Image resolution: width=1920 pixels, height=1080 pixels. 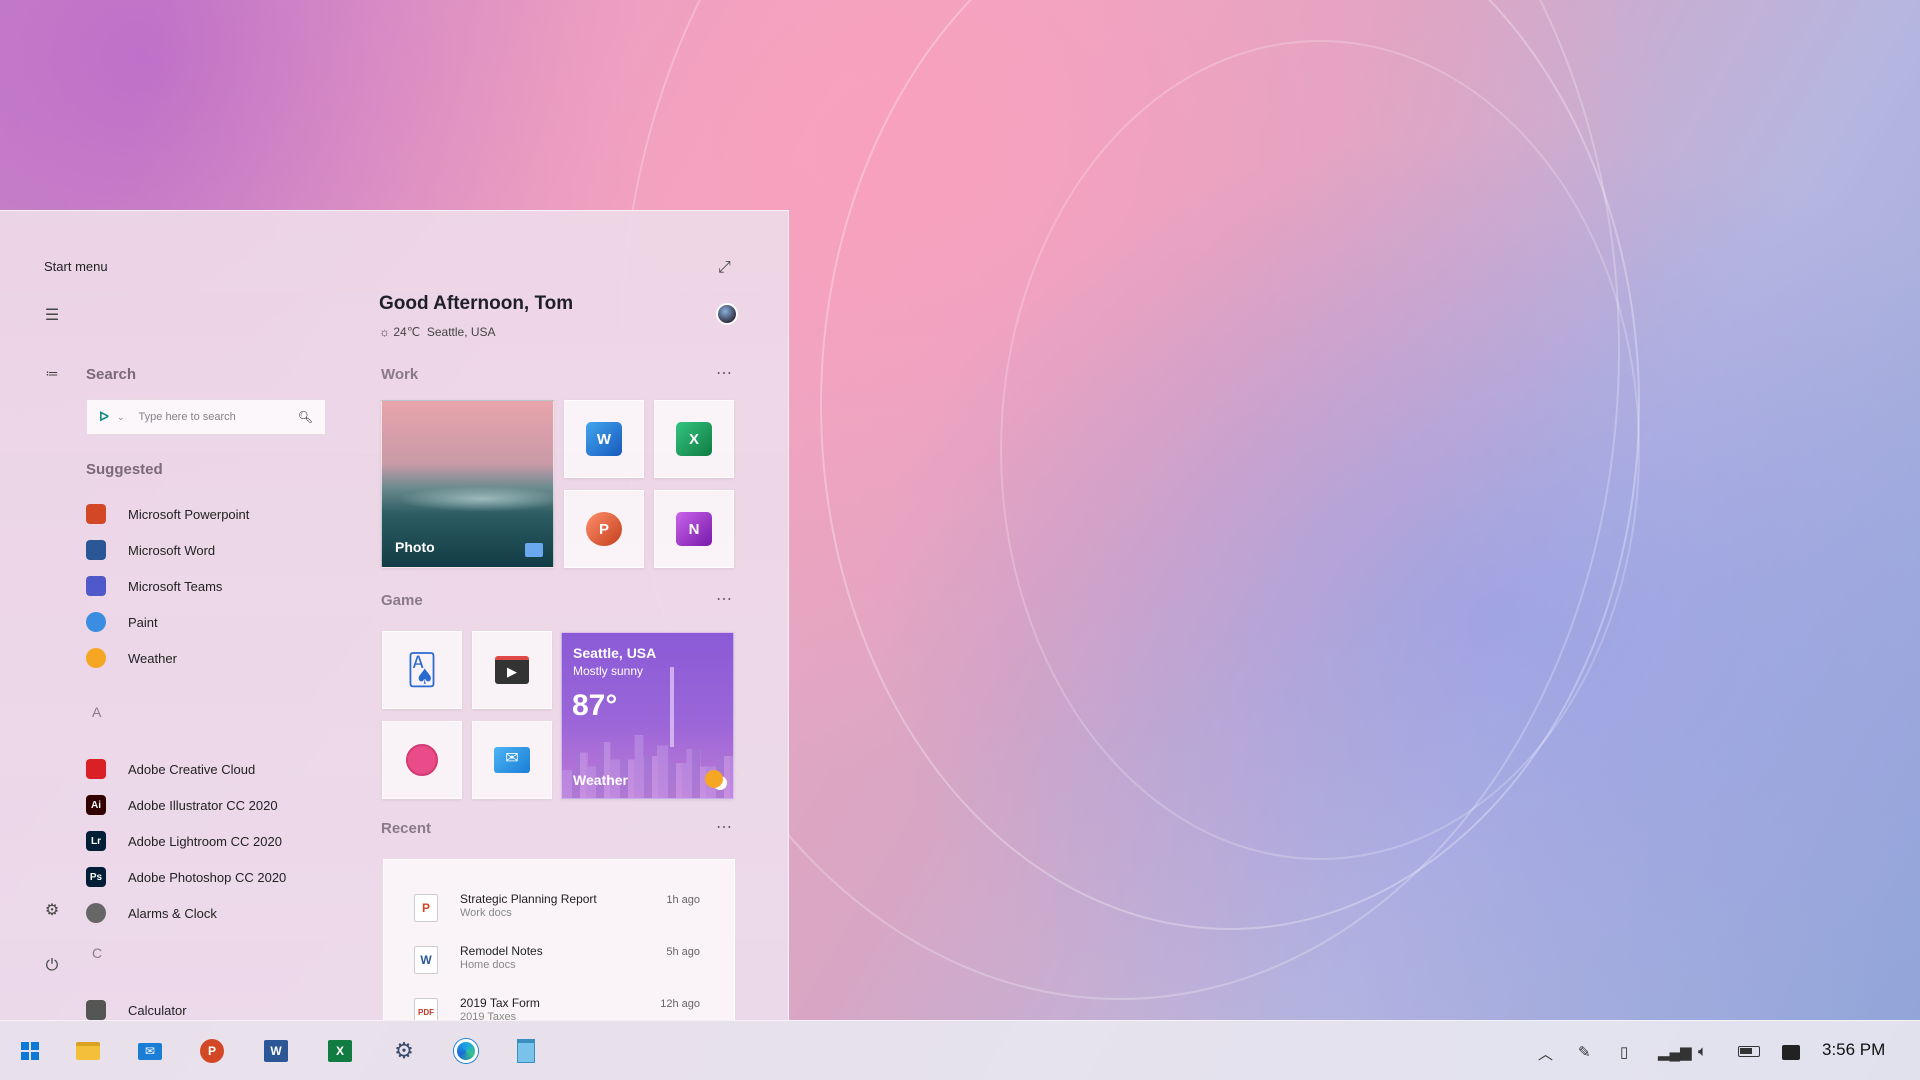 I want to click on suggested-app-item: Weather, so click(x=211, y=658).